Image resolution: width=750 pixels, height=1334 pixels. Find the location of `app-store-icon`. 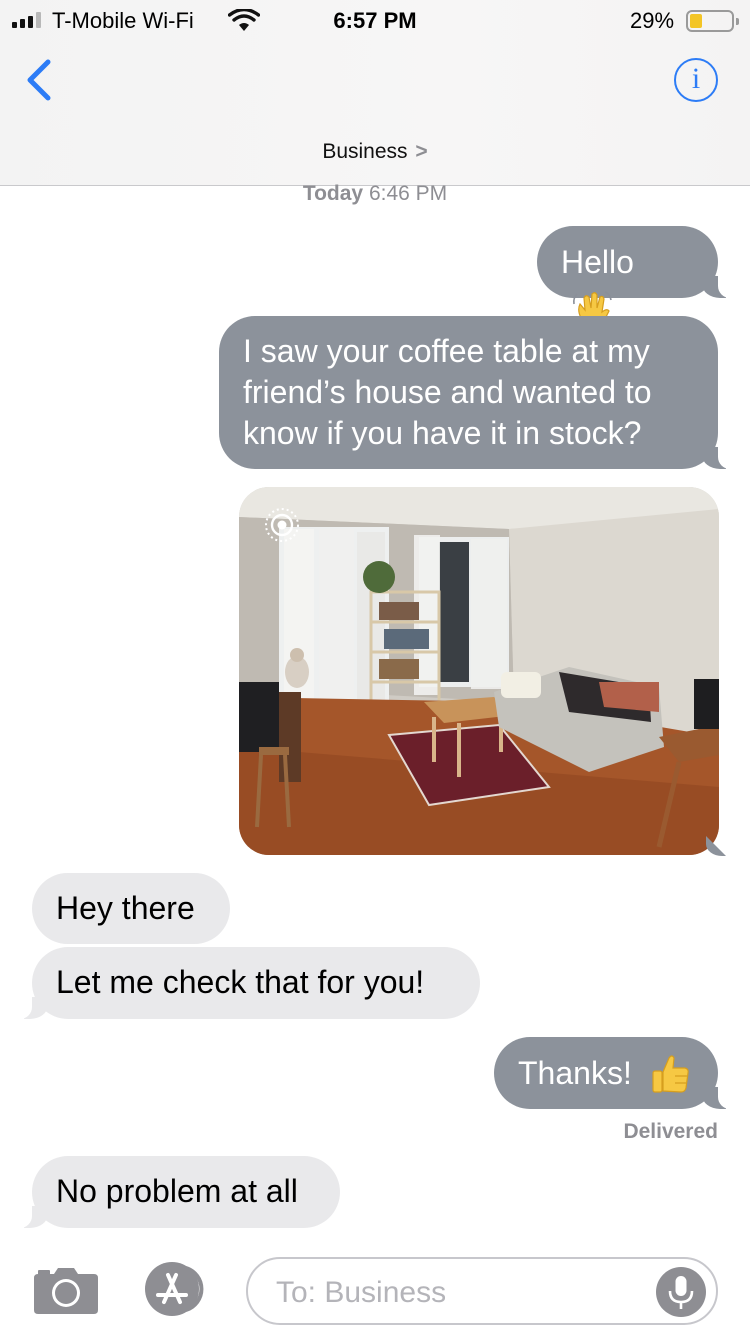

app-store-icon is located at coordinates (176, 1289).